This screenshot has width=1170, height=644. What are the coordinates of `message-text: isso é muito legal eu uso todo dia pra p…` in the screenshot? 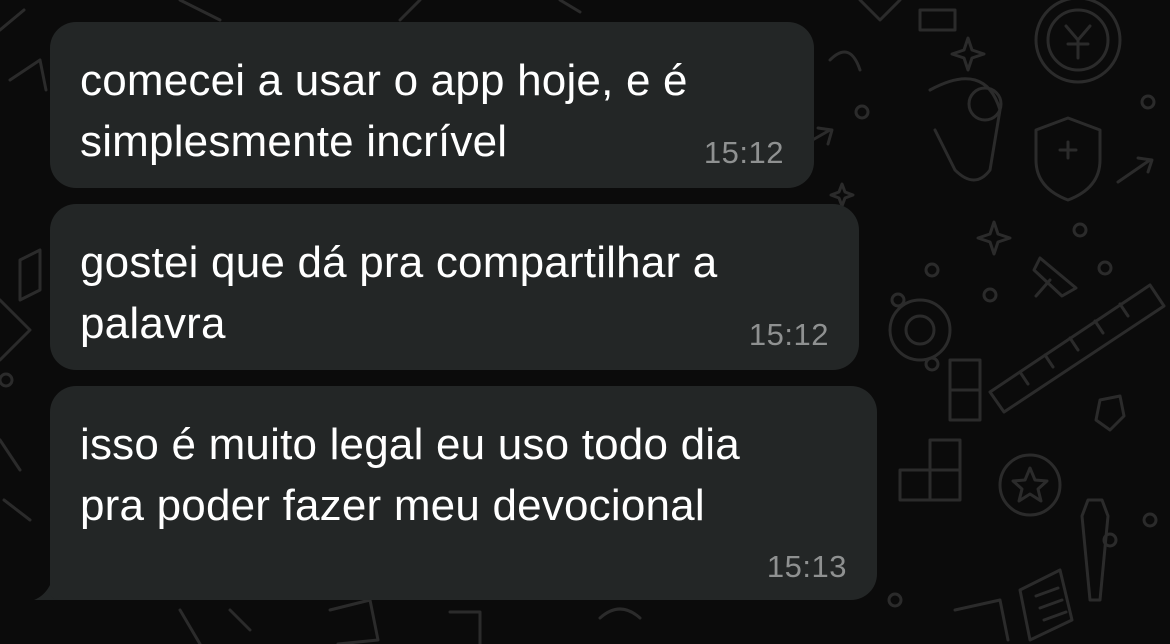 It's located at (410, 475).